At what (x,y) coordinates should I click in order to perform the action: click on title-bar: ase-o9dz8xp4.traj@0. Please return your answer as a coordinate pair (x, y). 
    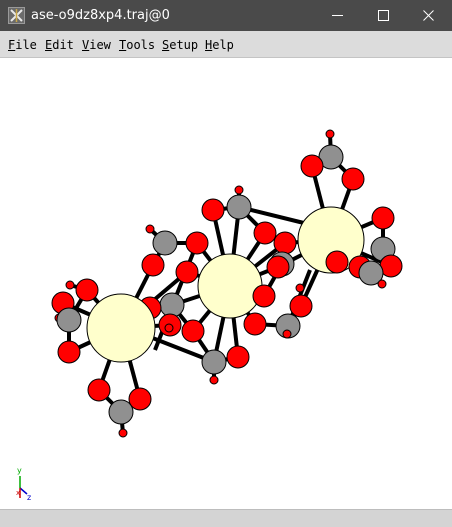
    Looking at the image, I should click on (226, 15).